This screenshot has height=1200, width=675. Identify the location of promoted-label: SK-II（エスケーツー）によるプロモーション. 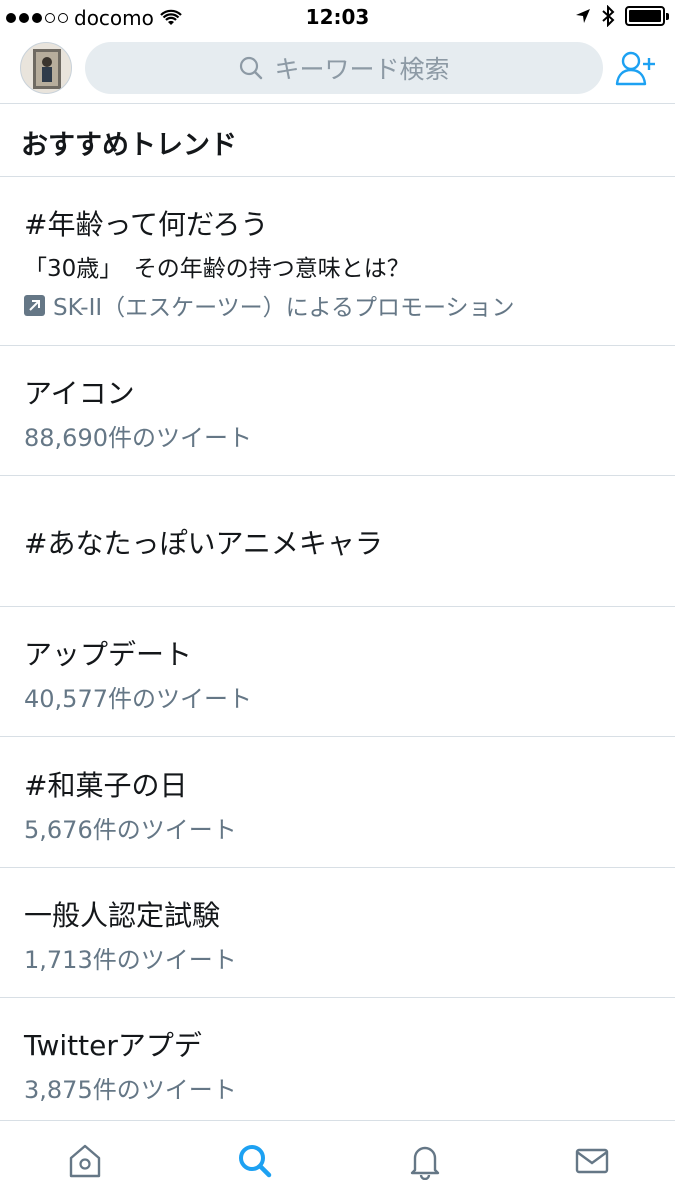
(269, 305).